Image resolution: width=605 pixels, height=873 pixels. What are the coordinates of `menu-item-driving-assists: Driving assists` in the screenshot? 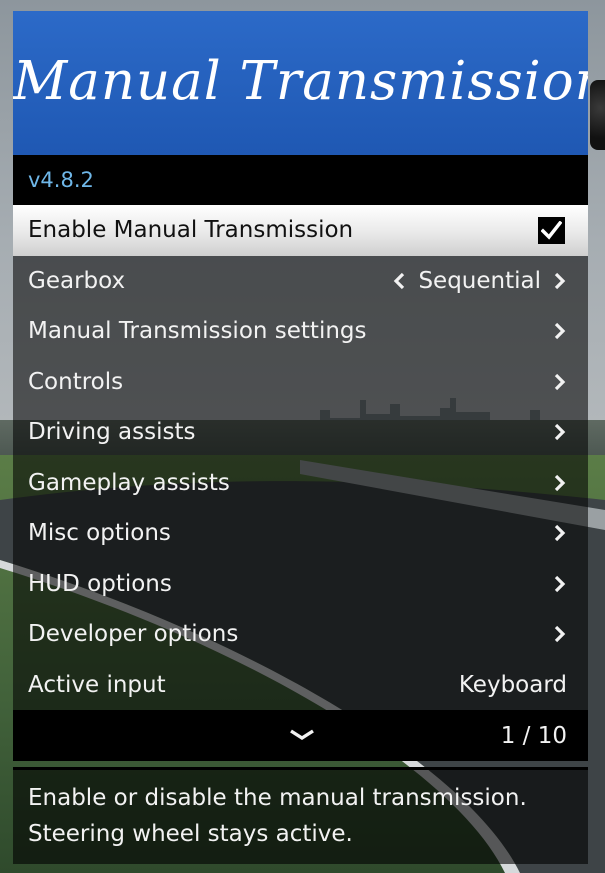 It's located at (300, 432).